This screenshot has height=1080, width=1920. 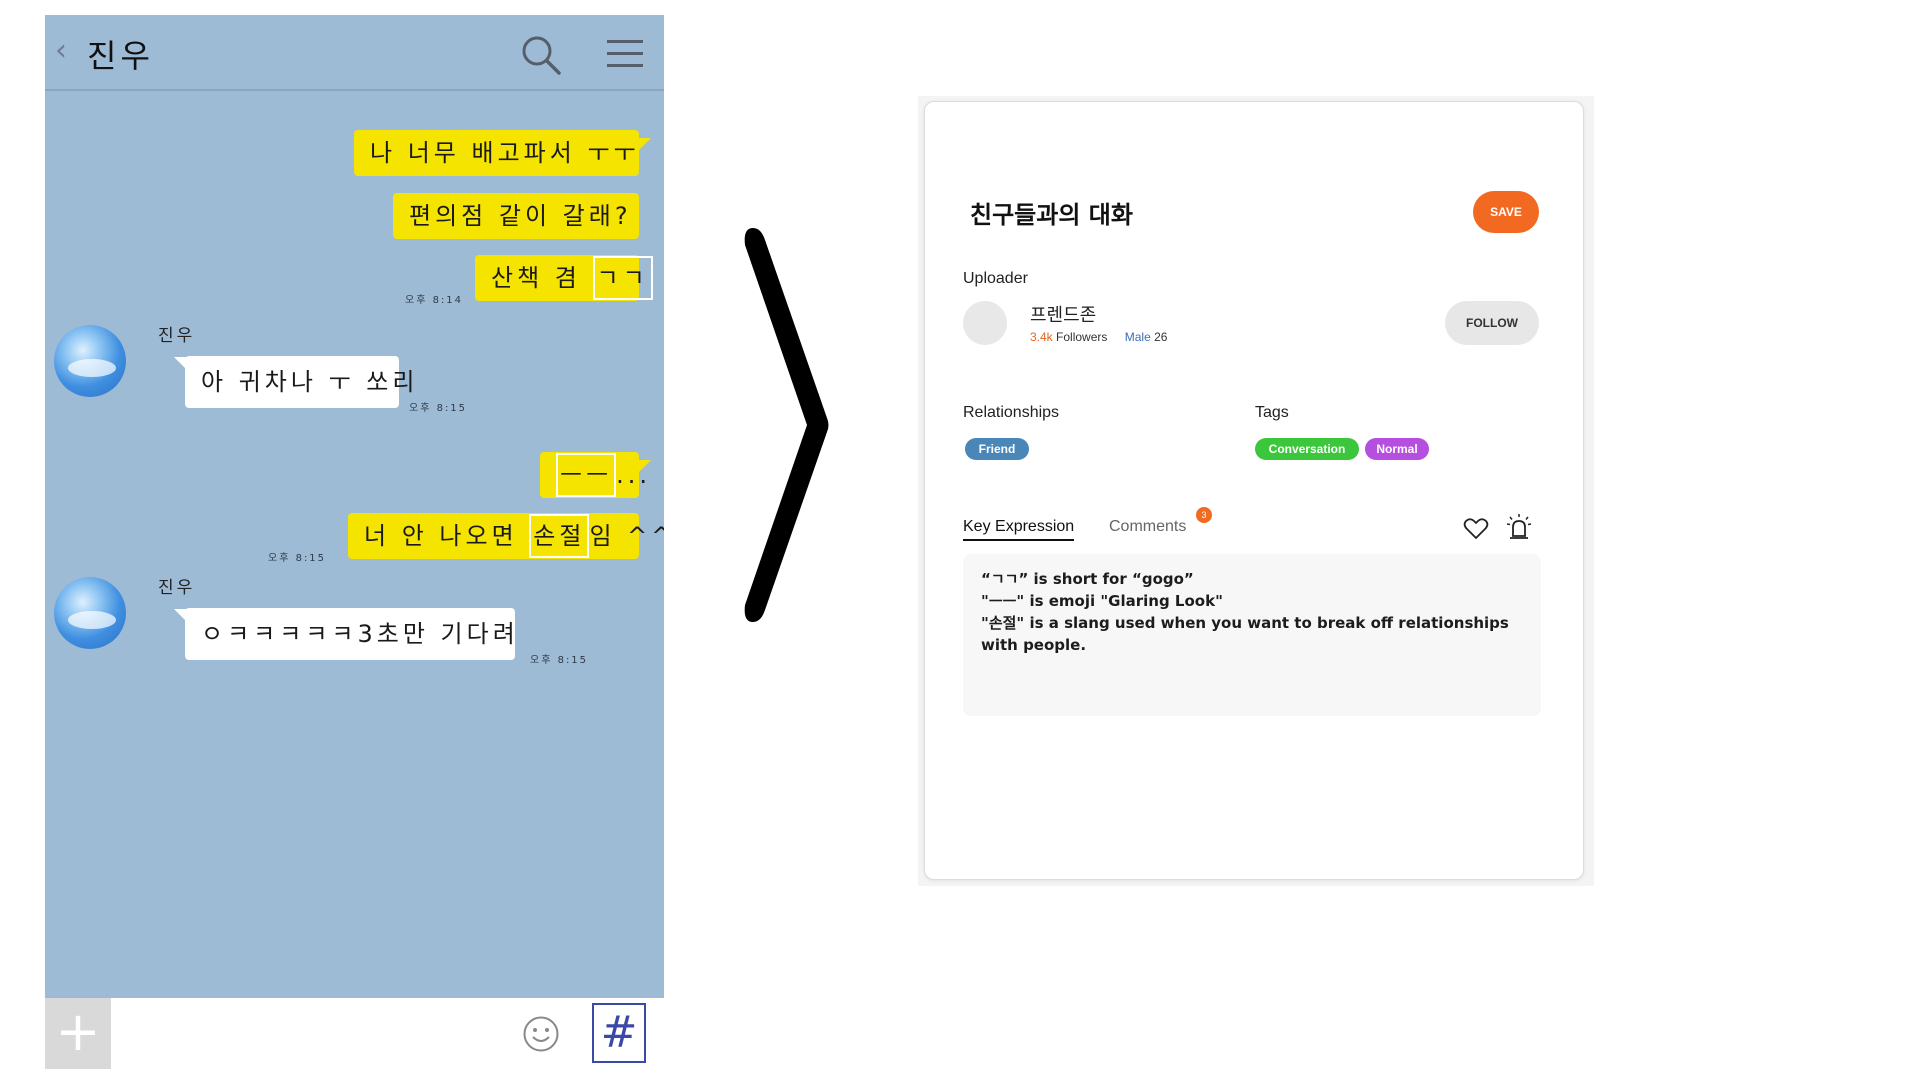 What do you see at coordinates (354, 1033) in the screenshot?
I see `chat-input-bar: + #` at bounding box center [354, 1033].